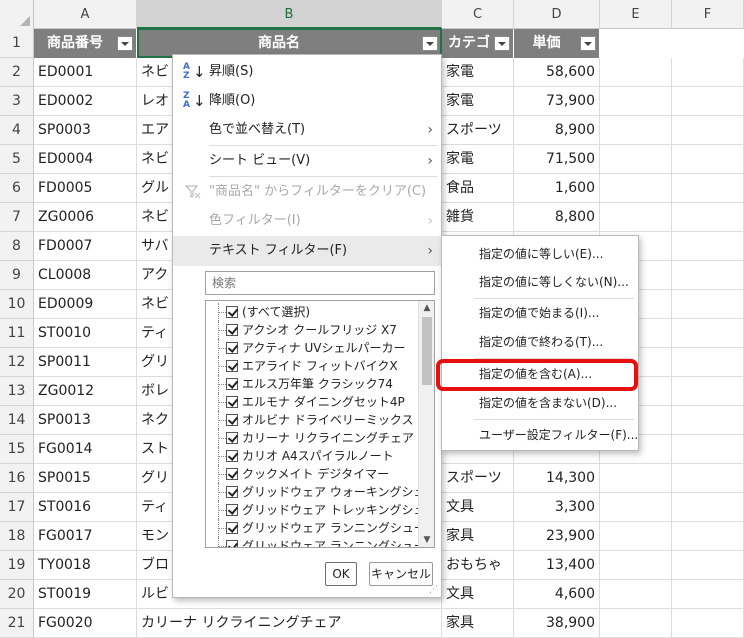 Image resolution: width=744 pixels, height=638 pixels. What do you see at coordinates (557, 72) in the screenshot?
I see `cell-price: 58,600` at bounding box center [557, 72].